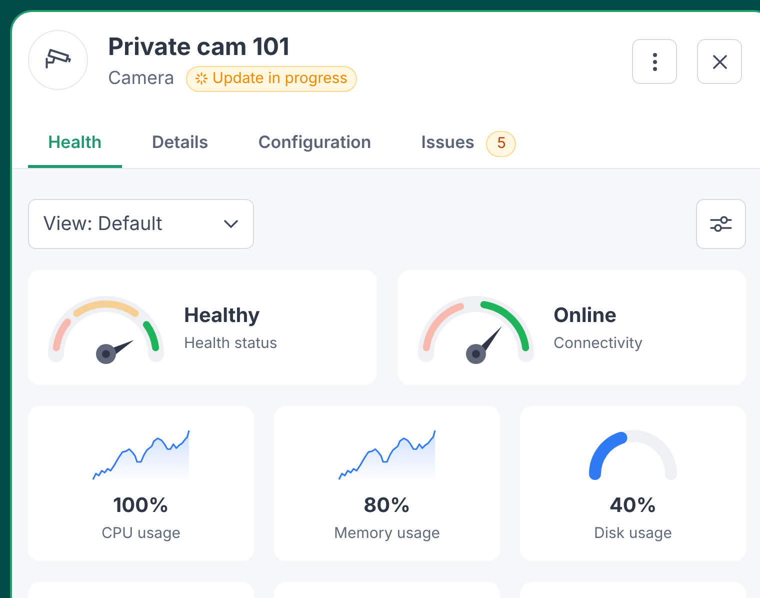 This screenshot has height=598, width=760. I want to click on tab: Details, so click(180, 149).